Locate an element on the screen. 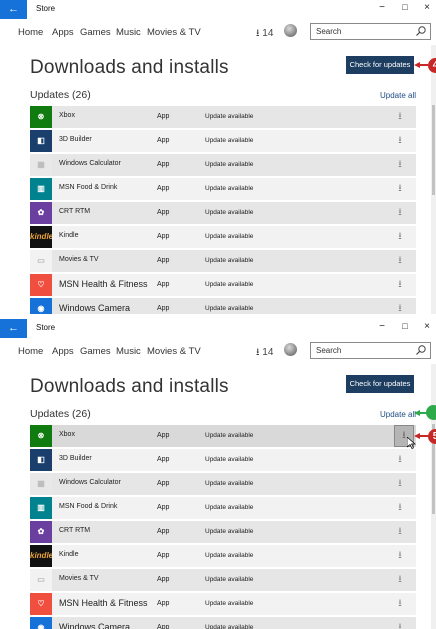 This screenshot has width=436, height=629. app-icon: ⊗ is located at coordinates (41, 117).